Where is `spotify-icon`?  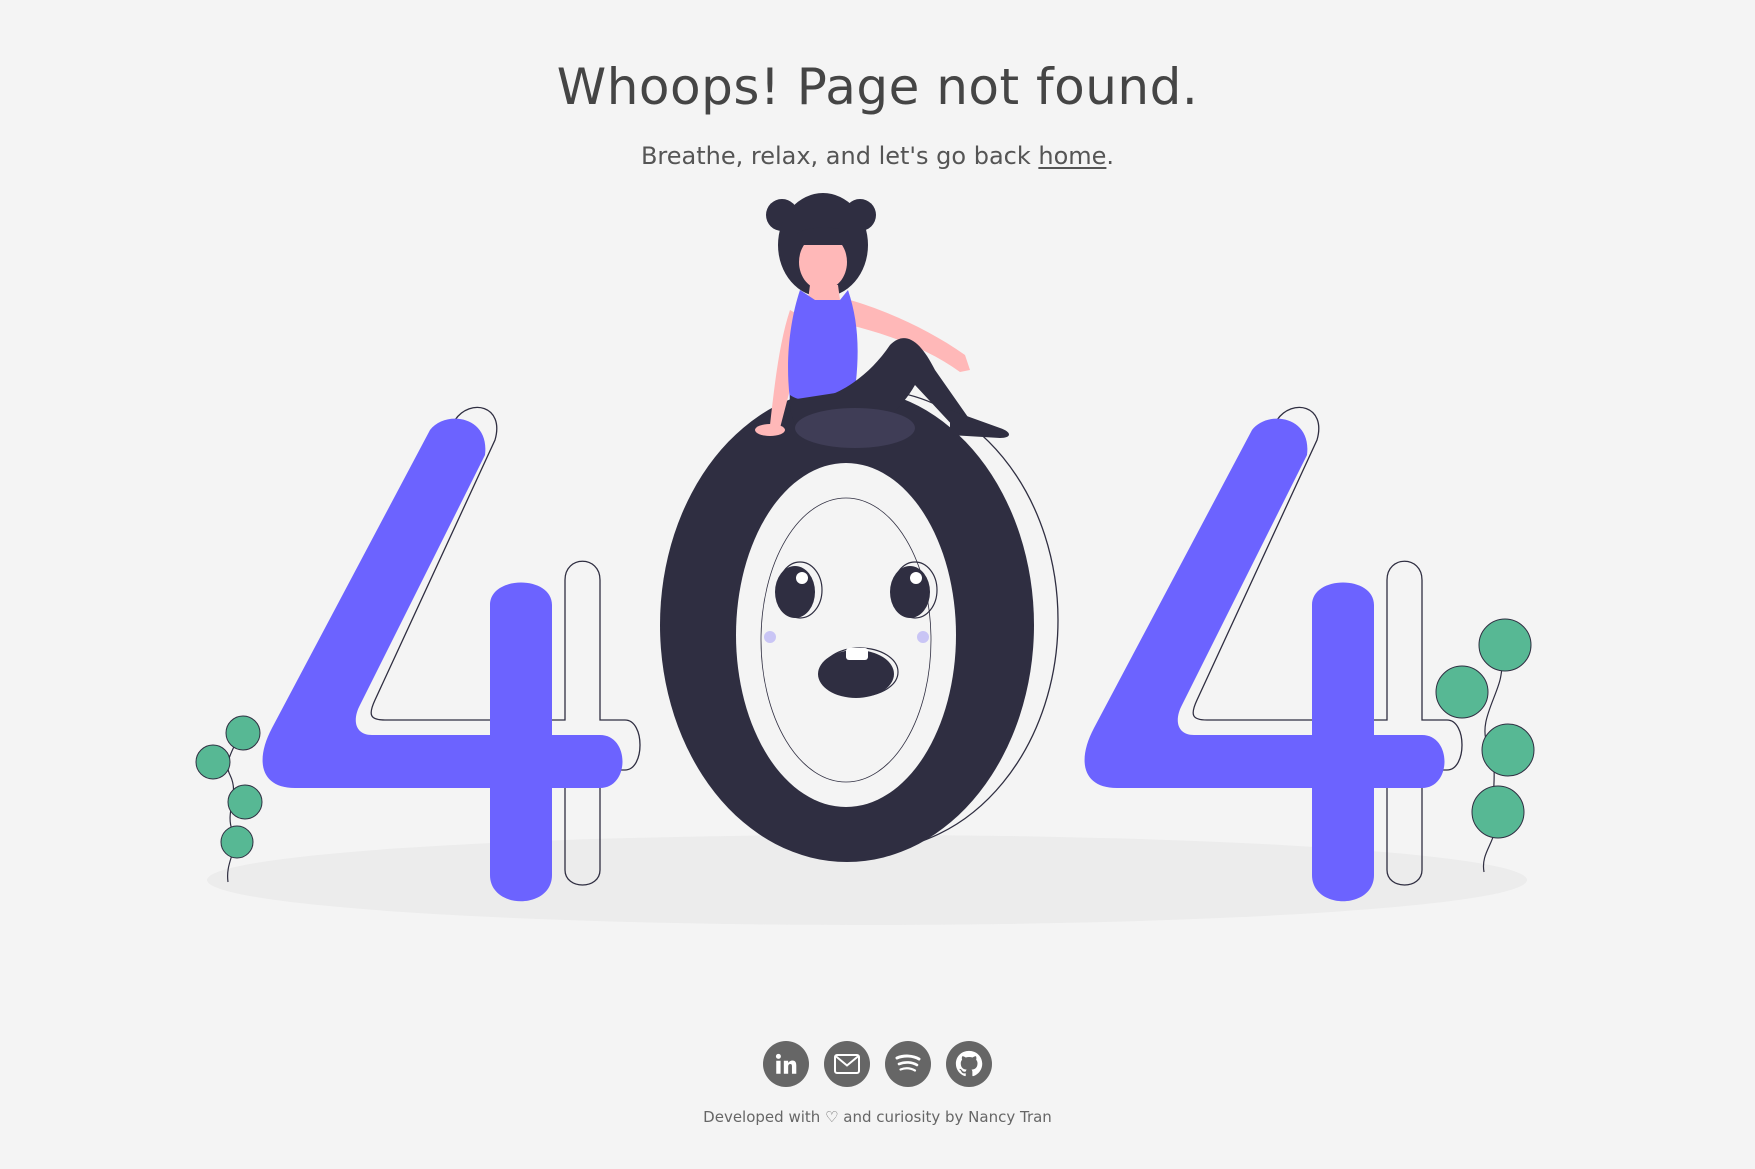 spotify-icon is located at coordinates (908, 1063).